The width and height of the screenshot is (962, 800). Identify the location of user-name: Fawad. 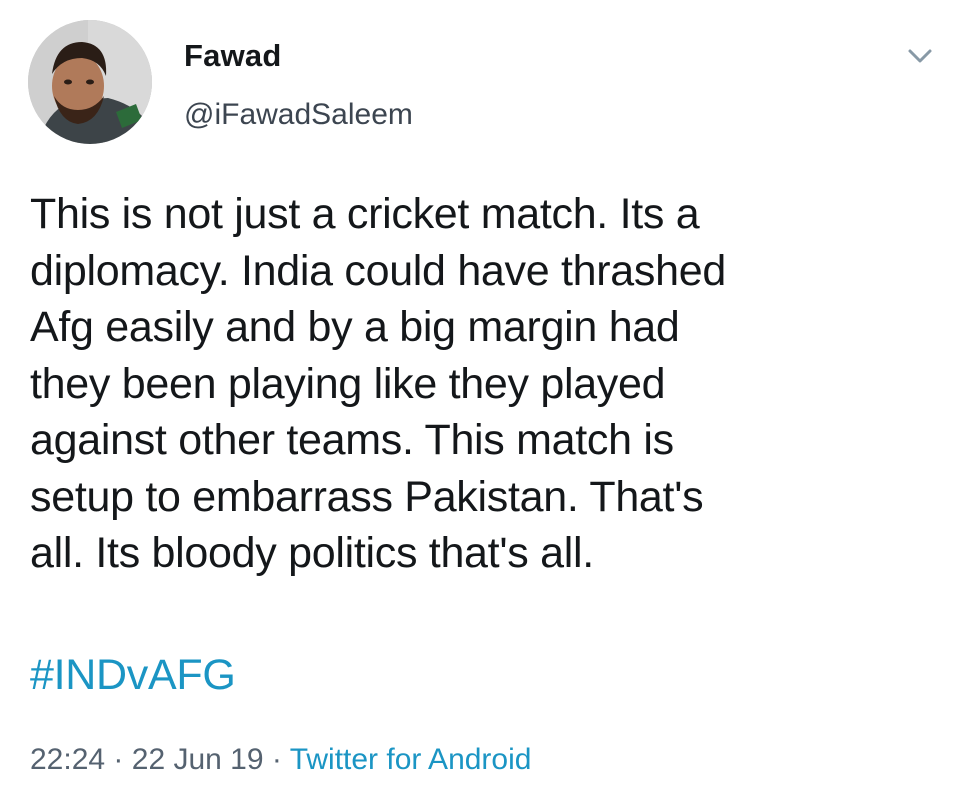
(232, 56).